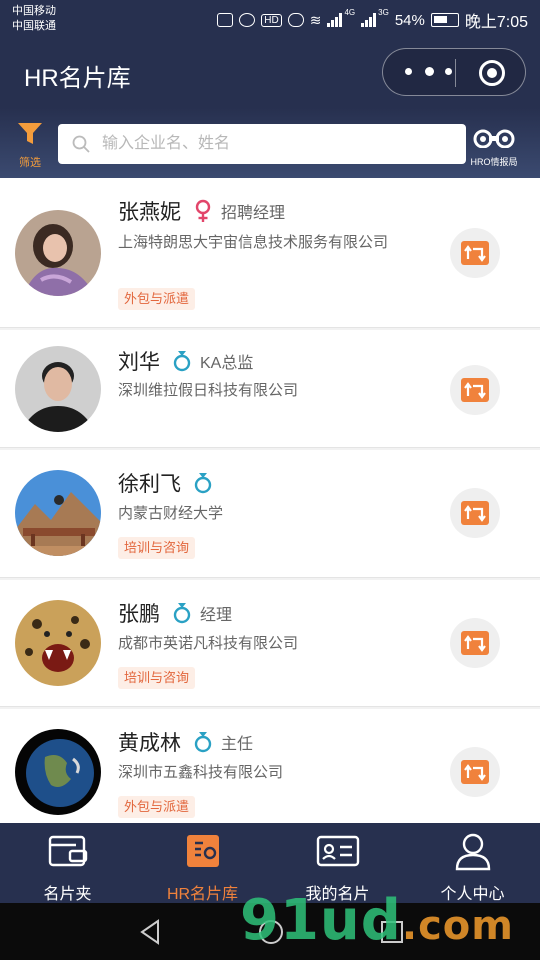 The width and height of the screenshot is (540, 960). I want to click on status-icons: HD ≋ 4G 3G 54% 晚上7:05, so click(372, 20).